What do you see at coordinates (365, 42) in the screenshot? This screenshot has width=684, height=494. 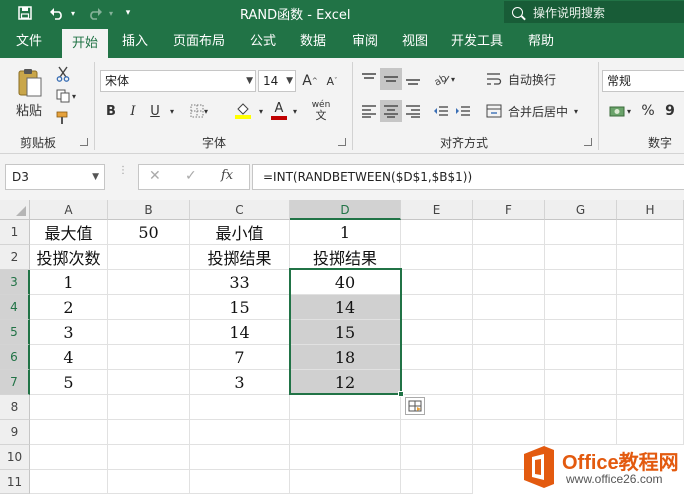 I see `tab-review: 审阅` at bounding box center [365, 42].